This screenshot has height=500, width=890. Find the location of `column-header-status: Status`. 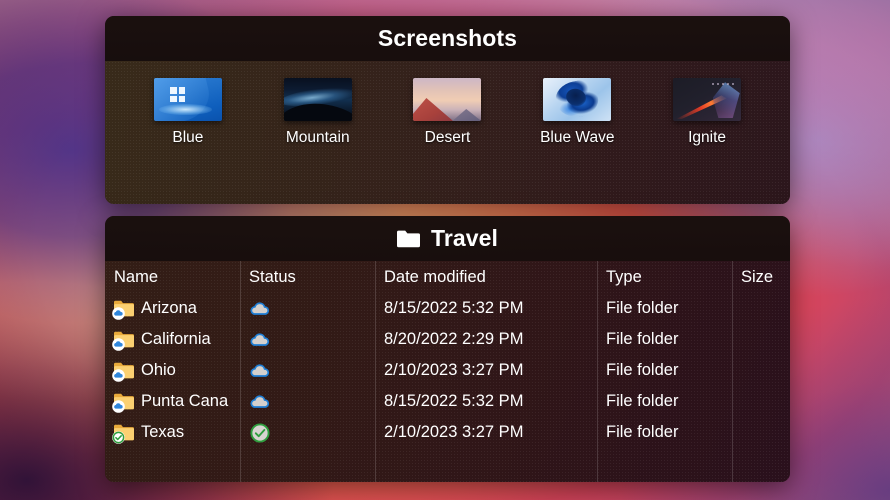

column-header-status: Status is located at coordinates (307, 277).